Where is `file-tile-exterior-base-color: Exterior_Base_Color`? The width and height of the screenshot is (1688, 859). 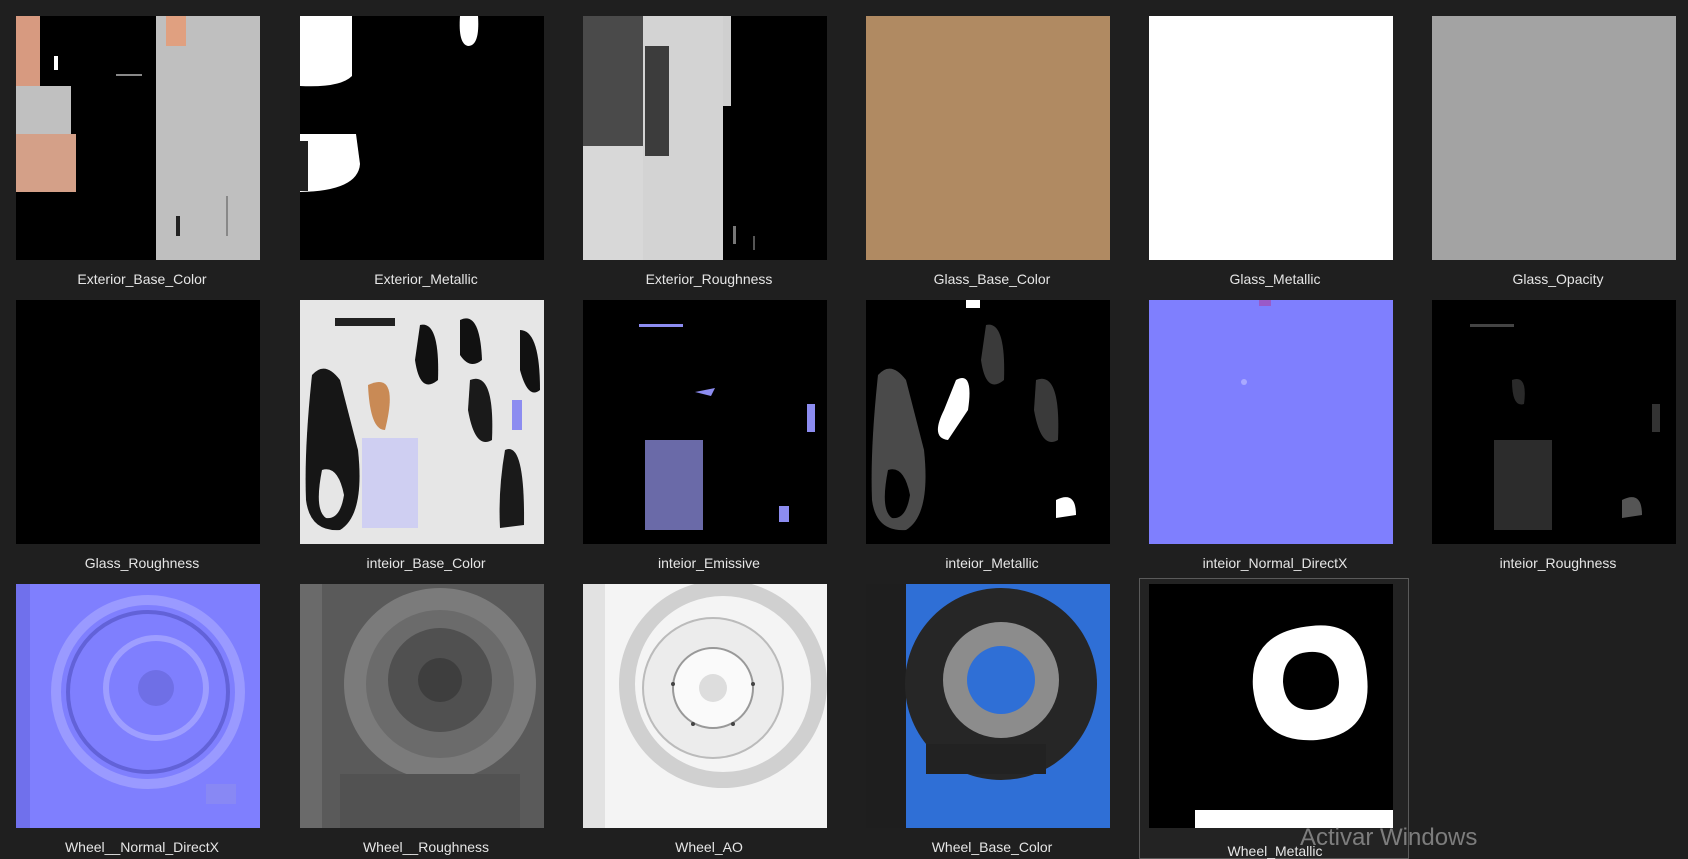 file-tile-exterior-base-color: Exterior_Base_Color is located at coordinates (130, 143).